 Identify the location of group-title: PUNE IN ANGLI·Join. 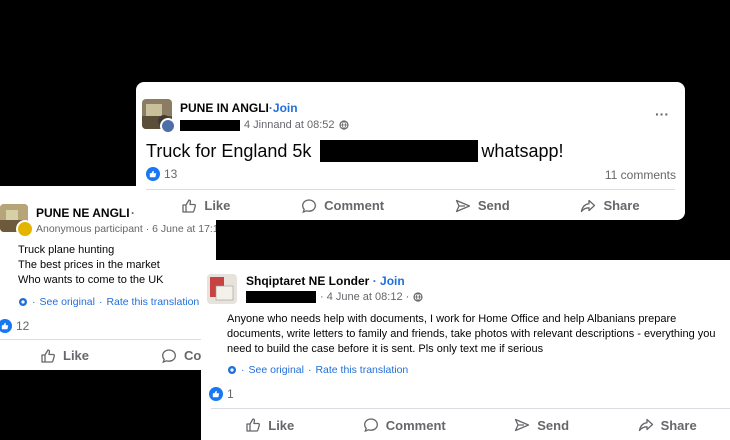
(239, 108).